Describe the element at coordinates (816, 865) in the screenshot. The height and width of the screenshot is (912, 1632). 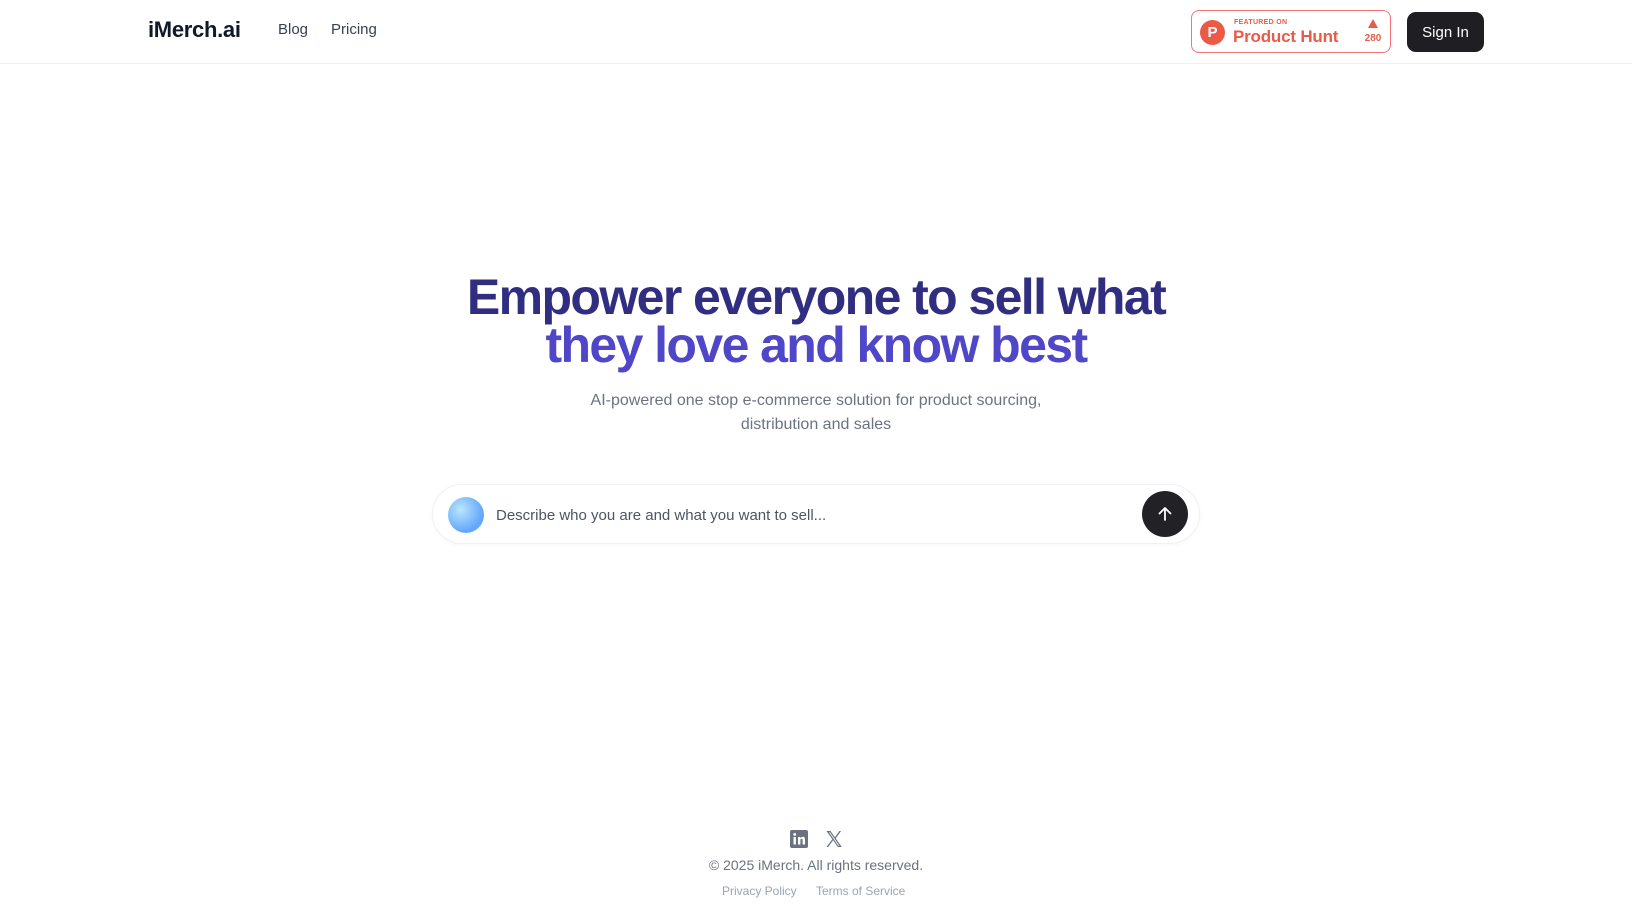
I see `copyright-text: © 2025 iMerch. All rights reserved.` at that location.